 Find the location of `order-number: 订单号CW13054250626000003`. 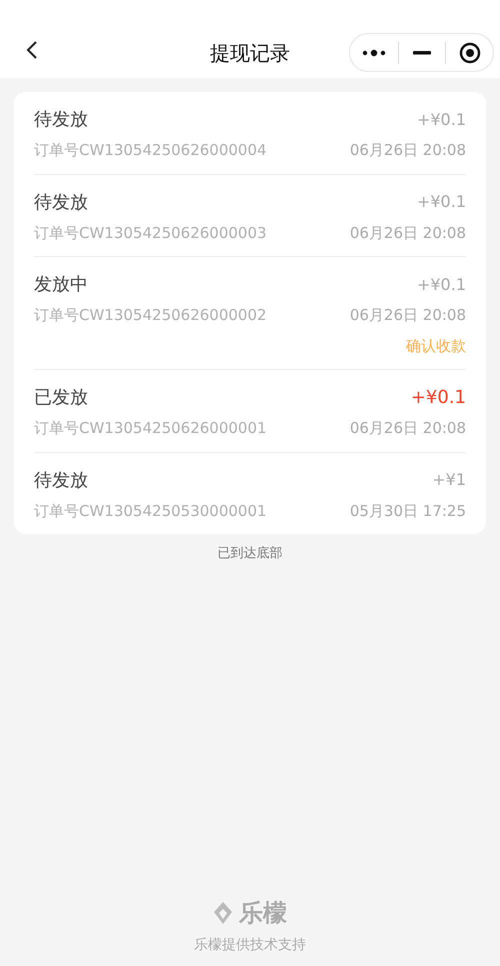

order-number: 订单号CW13054250626000003 is located at coordinates (150, 233).